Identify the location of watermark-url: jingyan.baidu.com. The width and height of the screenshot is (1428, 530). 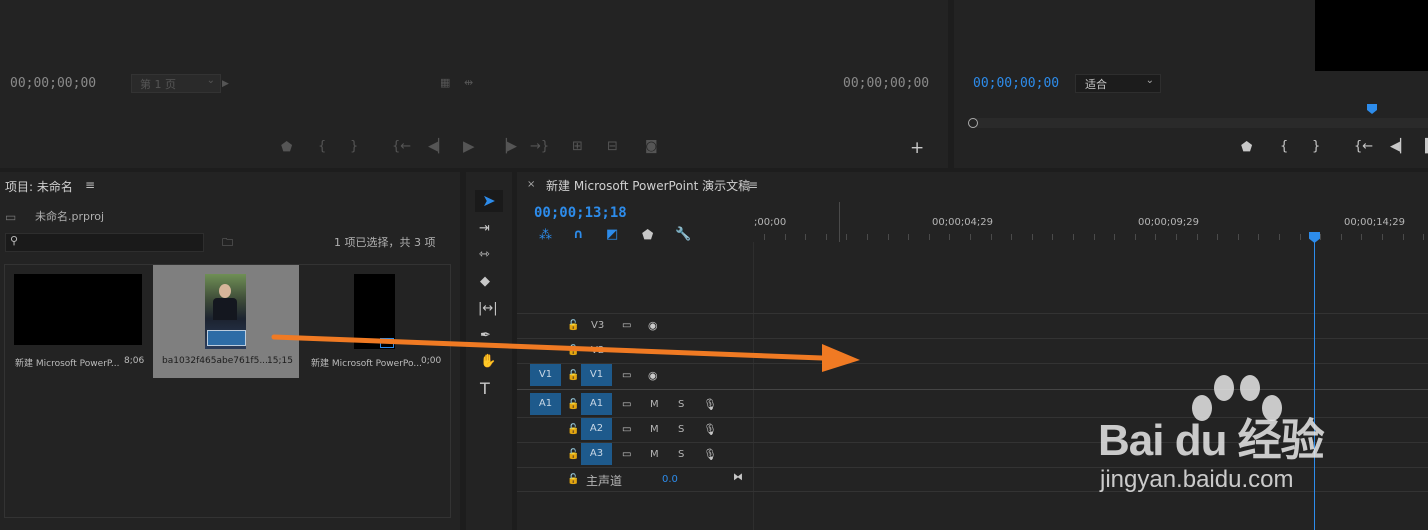
(1197, 479).